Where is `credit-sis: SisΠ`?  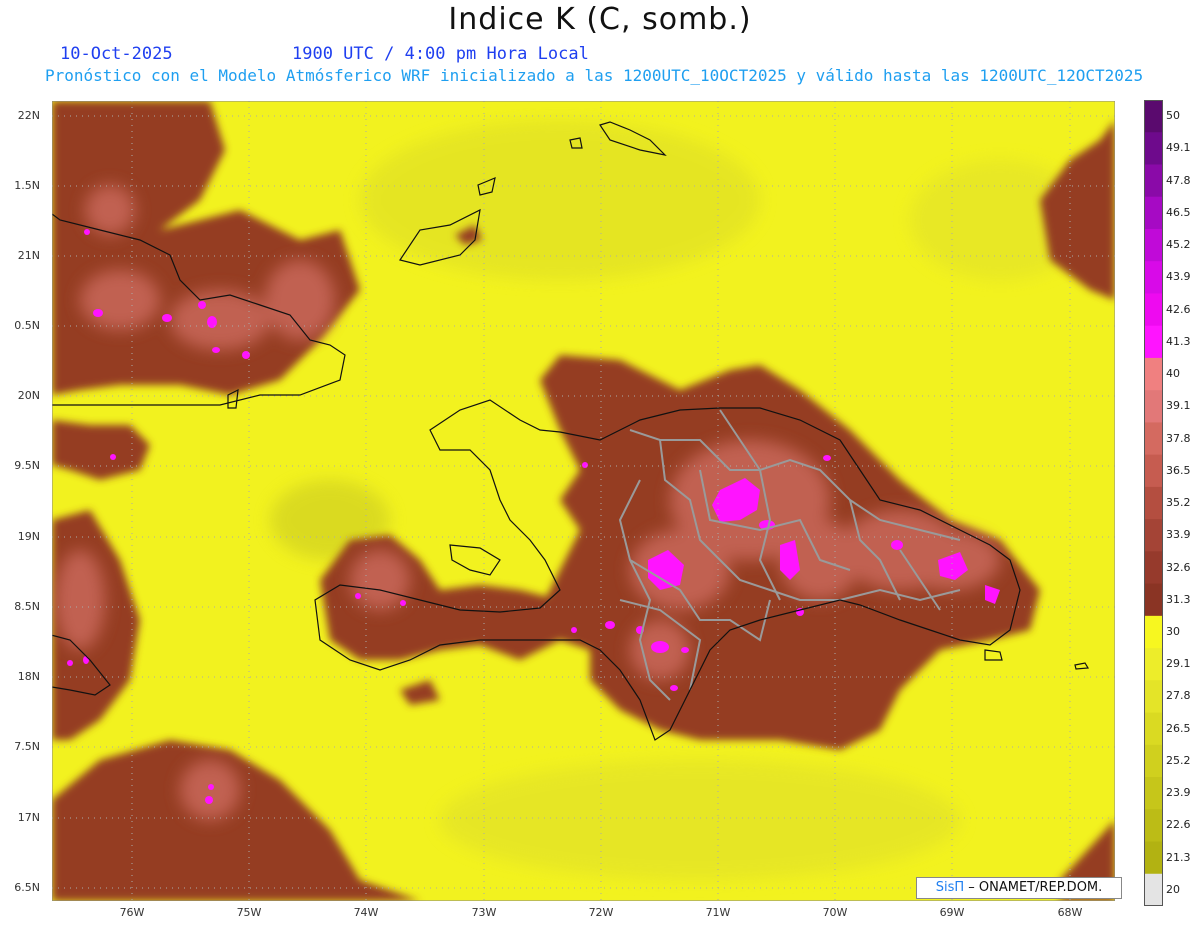
credit-sis: SisΠ is located at coordinates (950, 887).